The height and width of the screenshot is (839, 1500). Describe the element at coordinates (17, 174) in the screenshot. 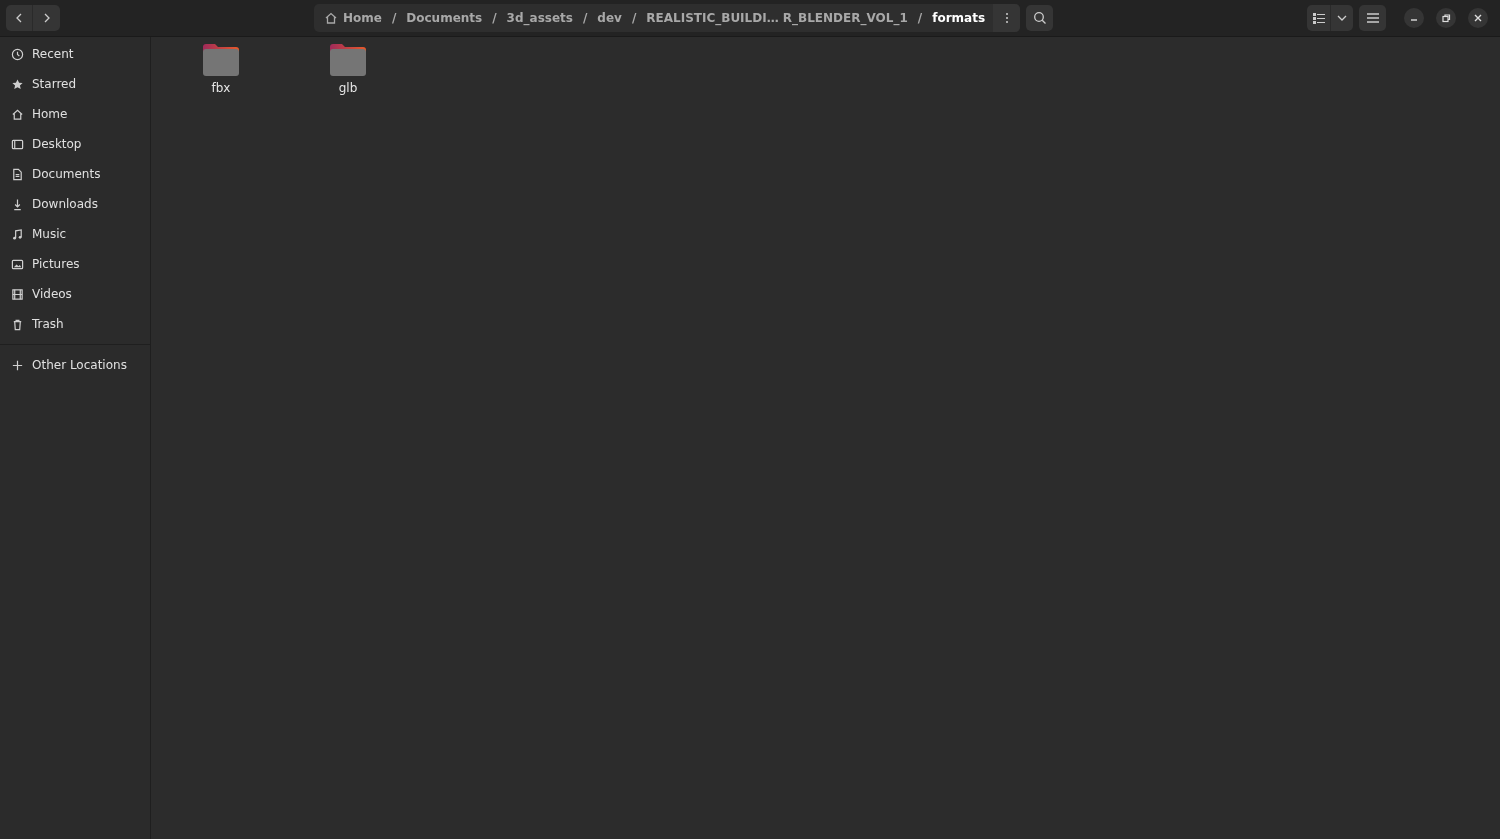

I see `document-icon` at that location.